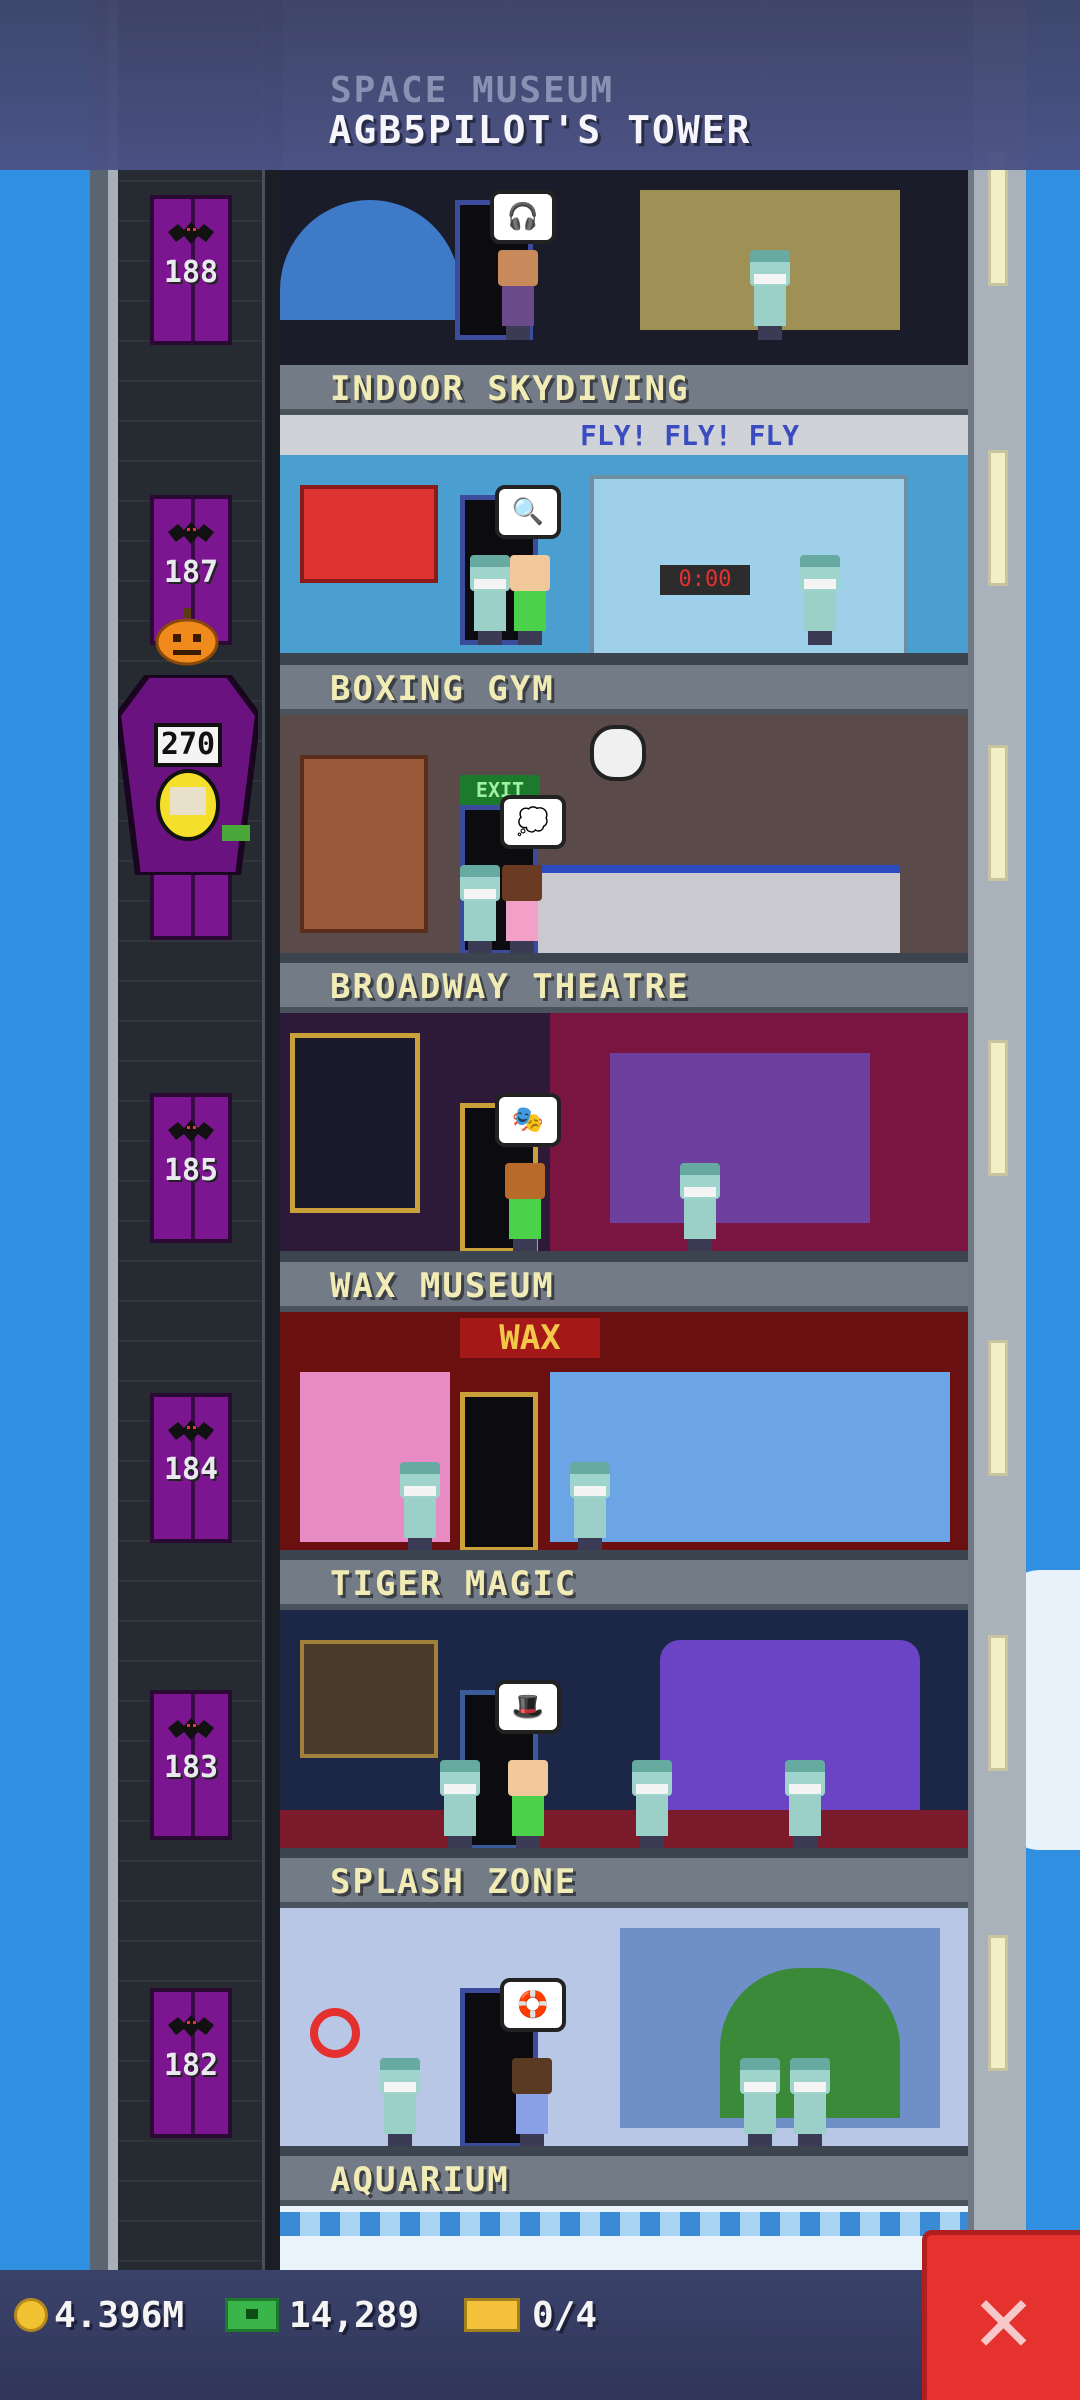 The height and width of the screenshot is (2400, 1080). I want to click on helmet-shelf, so click(369, 534).